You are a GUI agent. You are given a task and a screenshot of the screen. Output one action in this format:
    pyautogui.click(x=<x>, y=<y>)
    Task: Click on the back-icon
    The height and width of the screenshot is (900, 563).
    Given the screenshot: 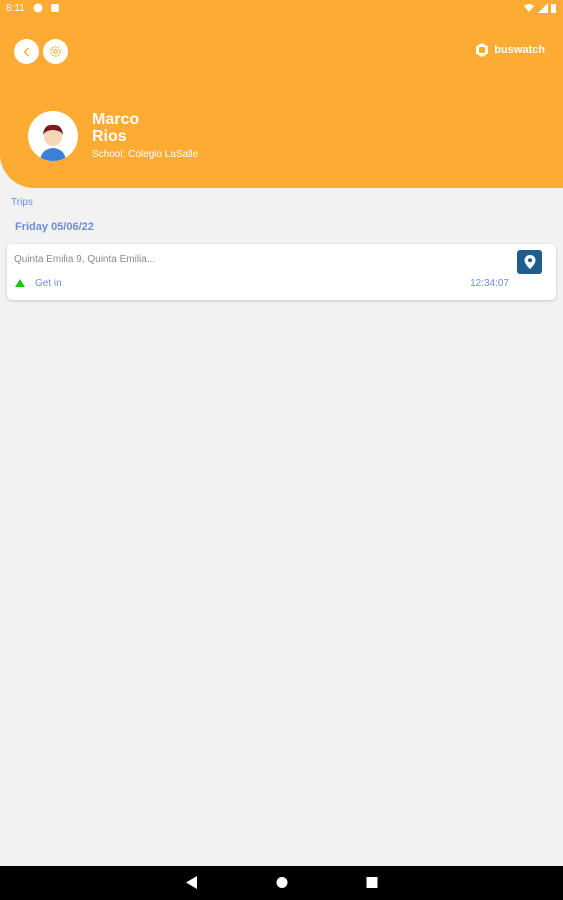 What is the action you would take?
    pyautogui.click(x=26, y=51)
    